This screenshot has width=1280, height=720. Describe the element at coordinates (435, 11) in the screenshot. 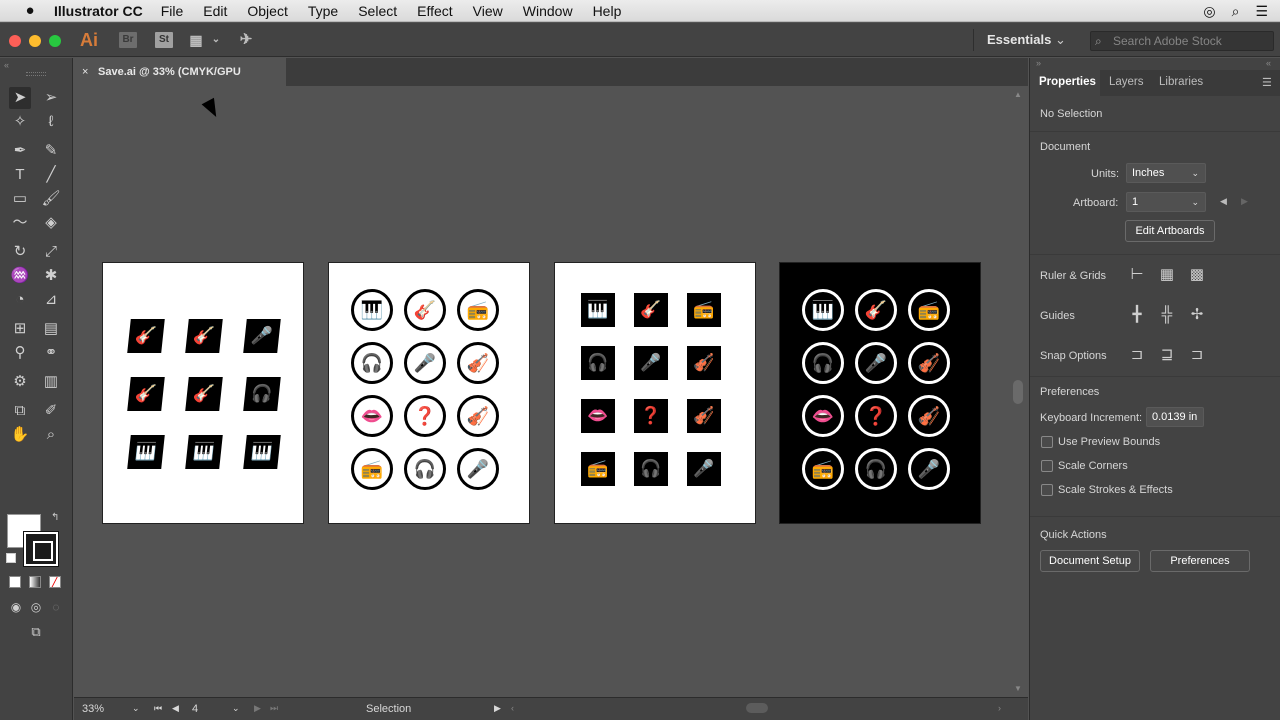

I see `menu-effect: Effect` at that location.